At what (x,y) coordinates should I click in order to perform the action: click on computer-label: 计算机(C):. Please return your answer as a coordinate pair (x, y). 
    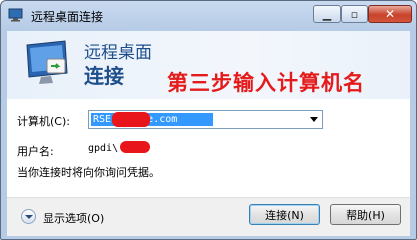
    Looking at the image, I should click on (43, 121).